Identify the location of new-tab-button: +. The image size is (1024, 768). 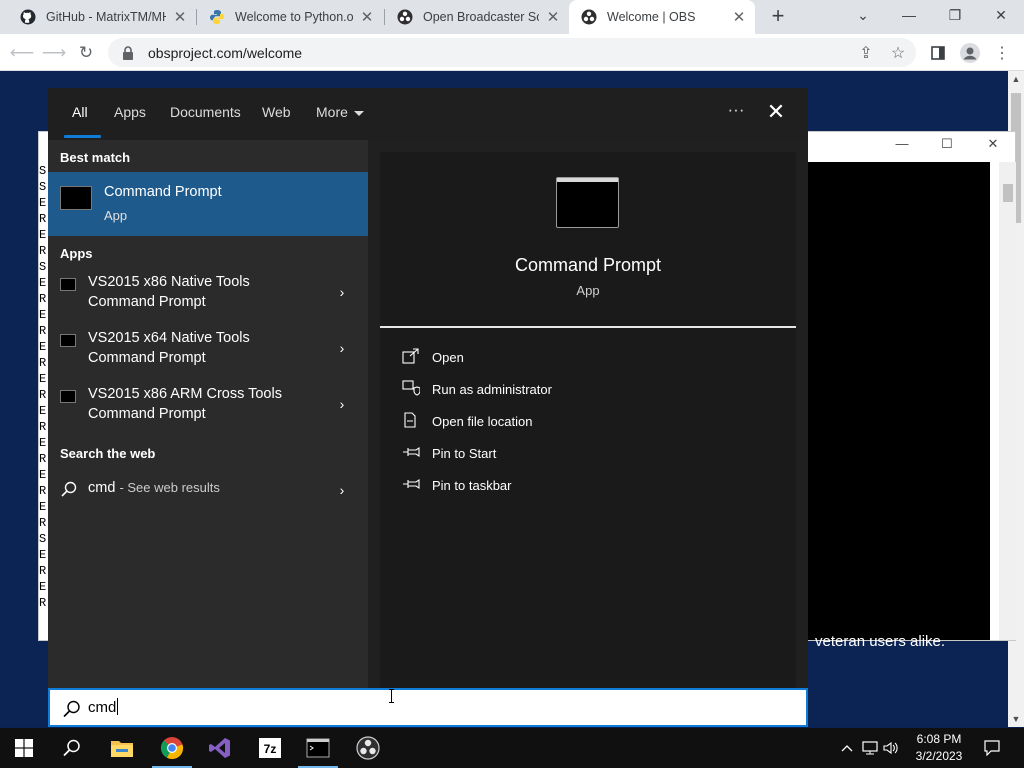
(778, 17).